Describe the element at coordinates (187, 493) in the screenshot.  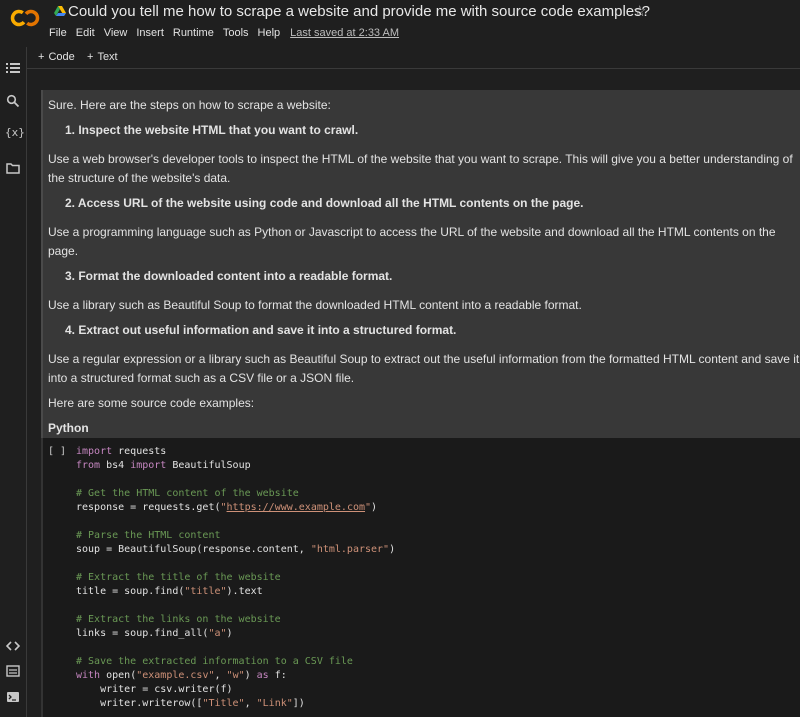
I see `code-line: # Get the HTML content of the website` at that location.